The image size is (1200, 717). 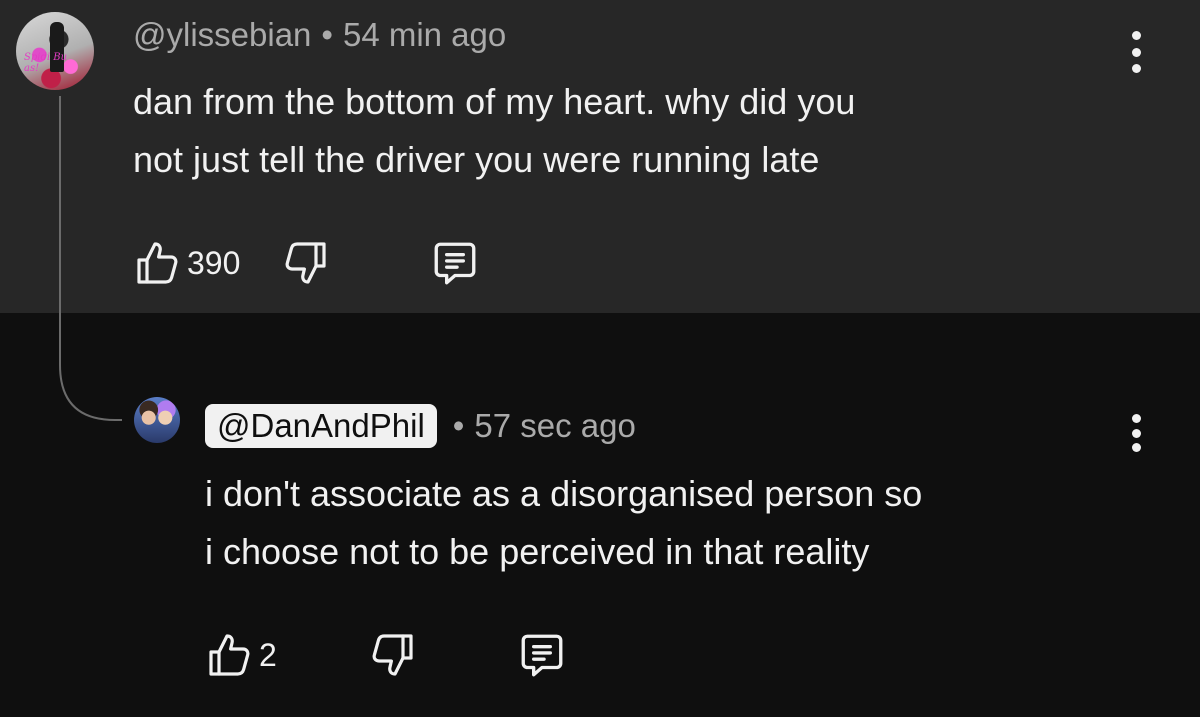 I want to click on avatar-figure, so click(x=57, y=47).